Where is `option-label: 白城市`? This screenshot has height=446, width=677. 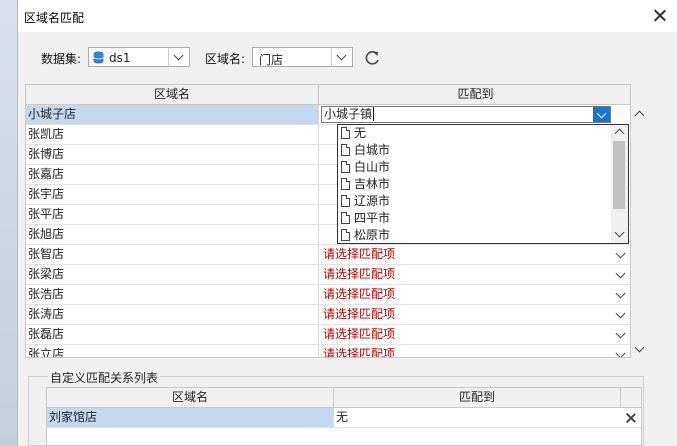
option-label: 白城市 is located at coordinates (372, 150).